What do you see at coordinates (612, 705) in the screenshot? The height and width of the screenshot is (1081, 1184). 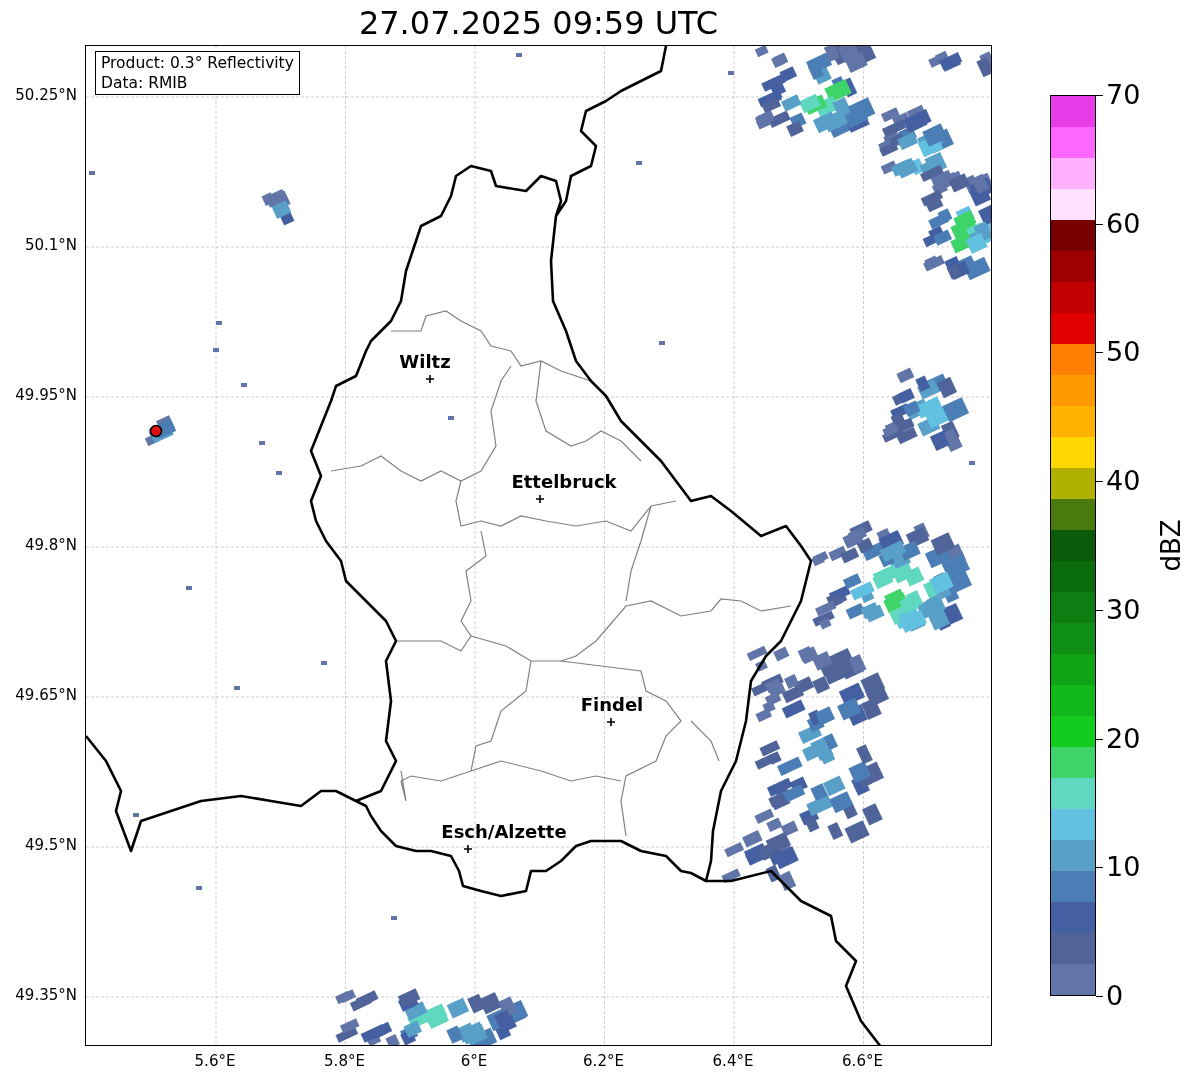 I see `city-label: Findel` at bounding box center [612, 705].